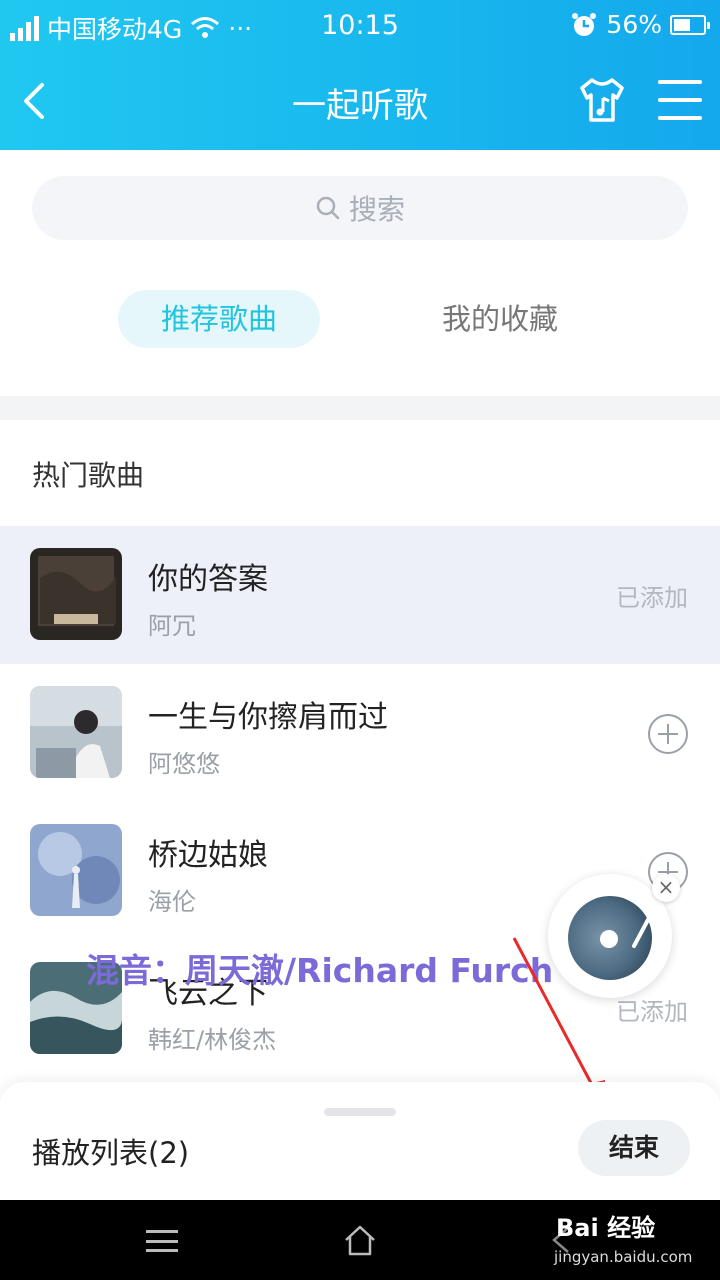 The image size is (720, 1280). What do you see at coordinates (500, 319) in the screenshot?
I see `tab-favorites: 我的收藏` at bounding box center [500, 319].